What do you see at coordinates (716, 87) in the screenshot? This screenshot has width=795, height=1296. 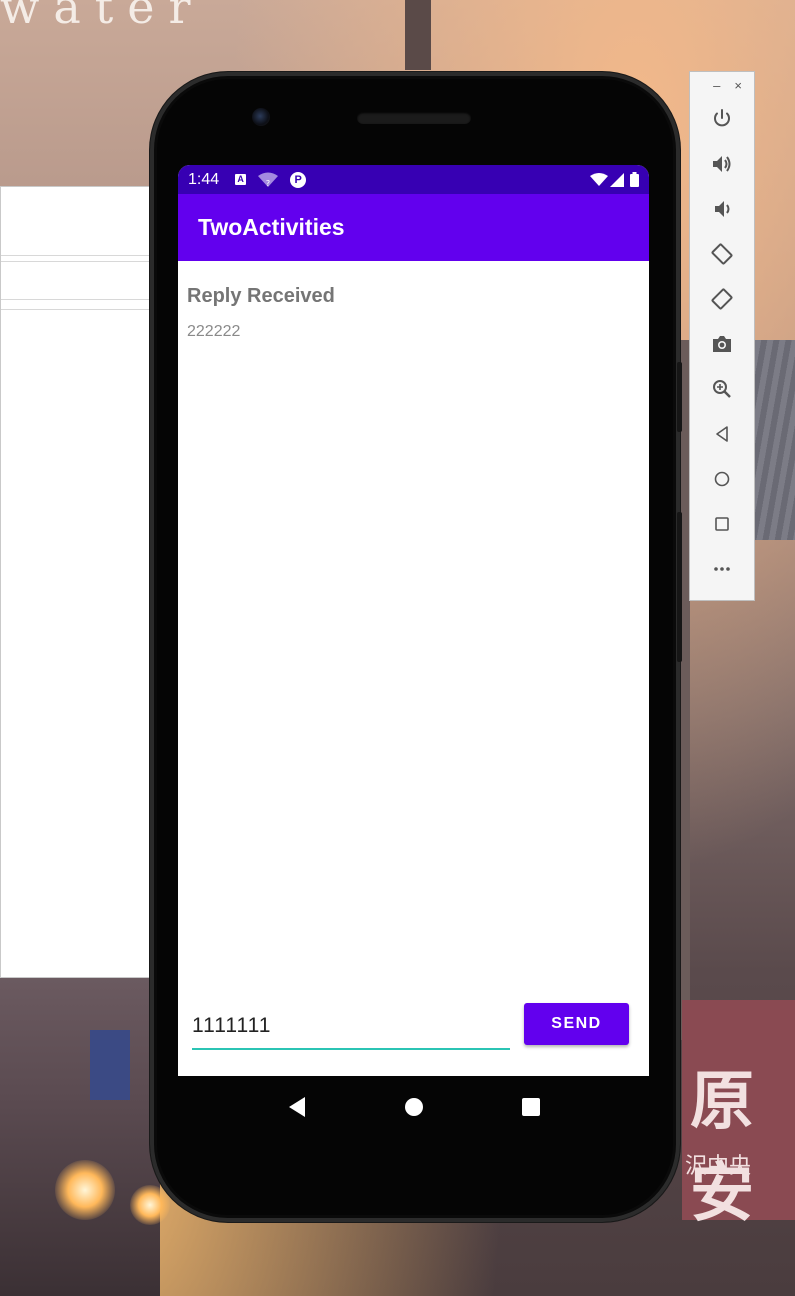 I see `minimize-button: –` at bounding box center [716, 87].